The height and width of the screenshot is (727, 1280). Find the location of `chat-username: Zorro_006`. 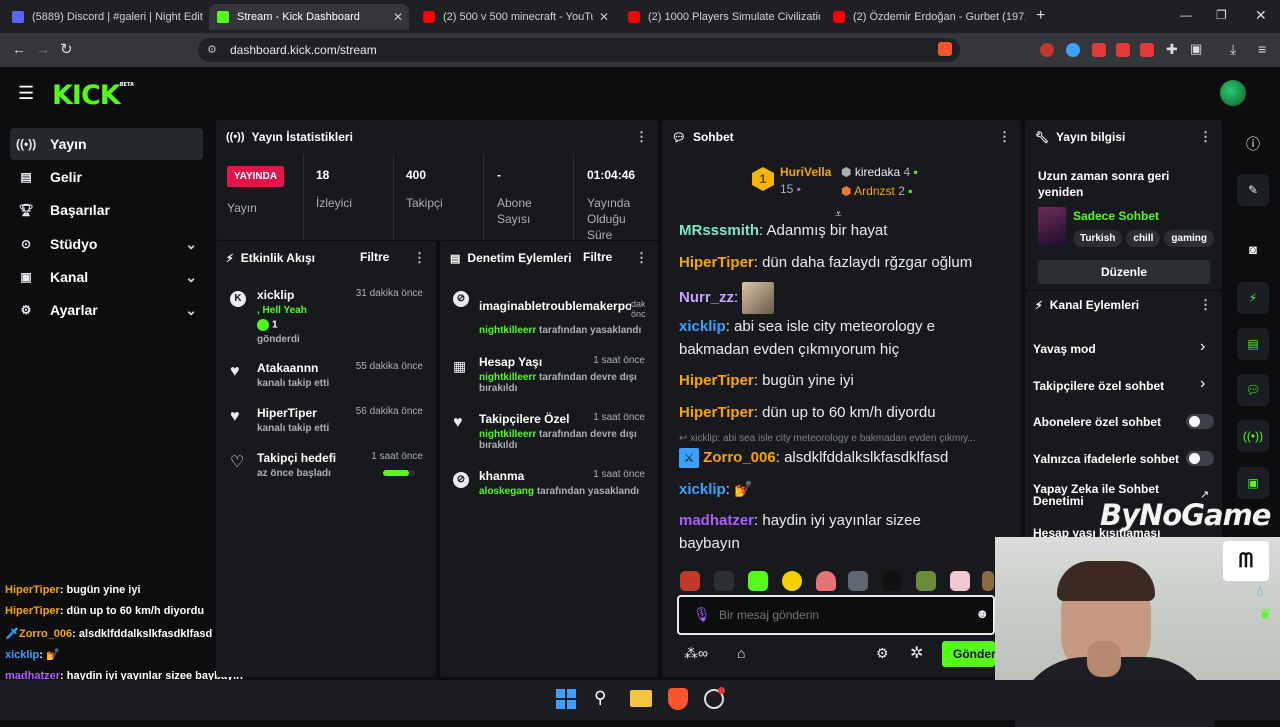

chat-username: Zorro_006 is located at coordinates (739, 457).